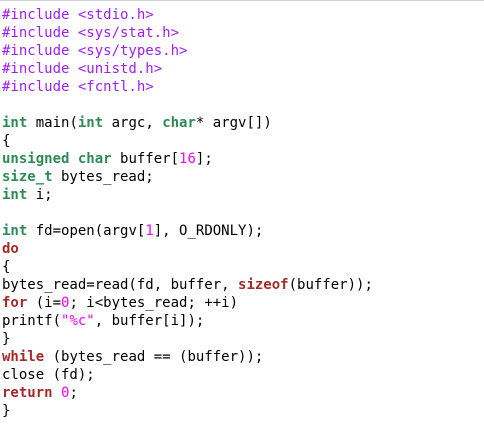 Image resolution: width=484 pixels, height=440 pixels. Describe the element at coordinates (149, 231) in the screenshot. I see `code-token: 1` at that location.